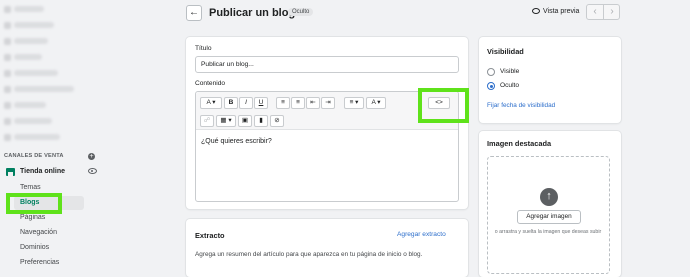  I want to click on visibility-title: Visibilidad, so click(505, 51).